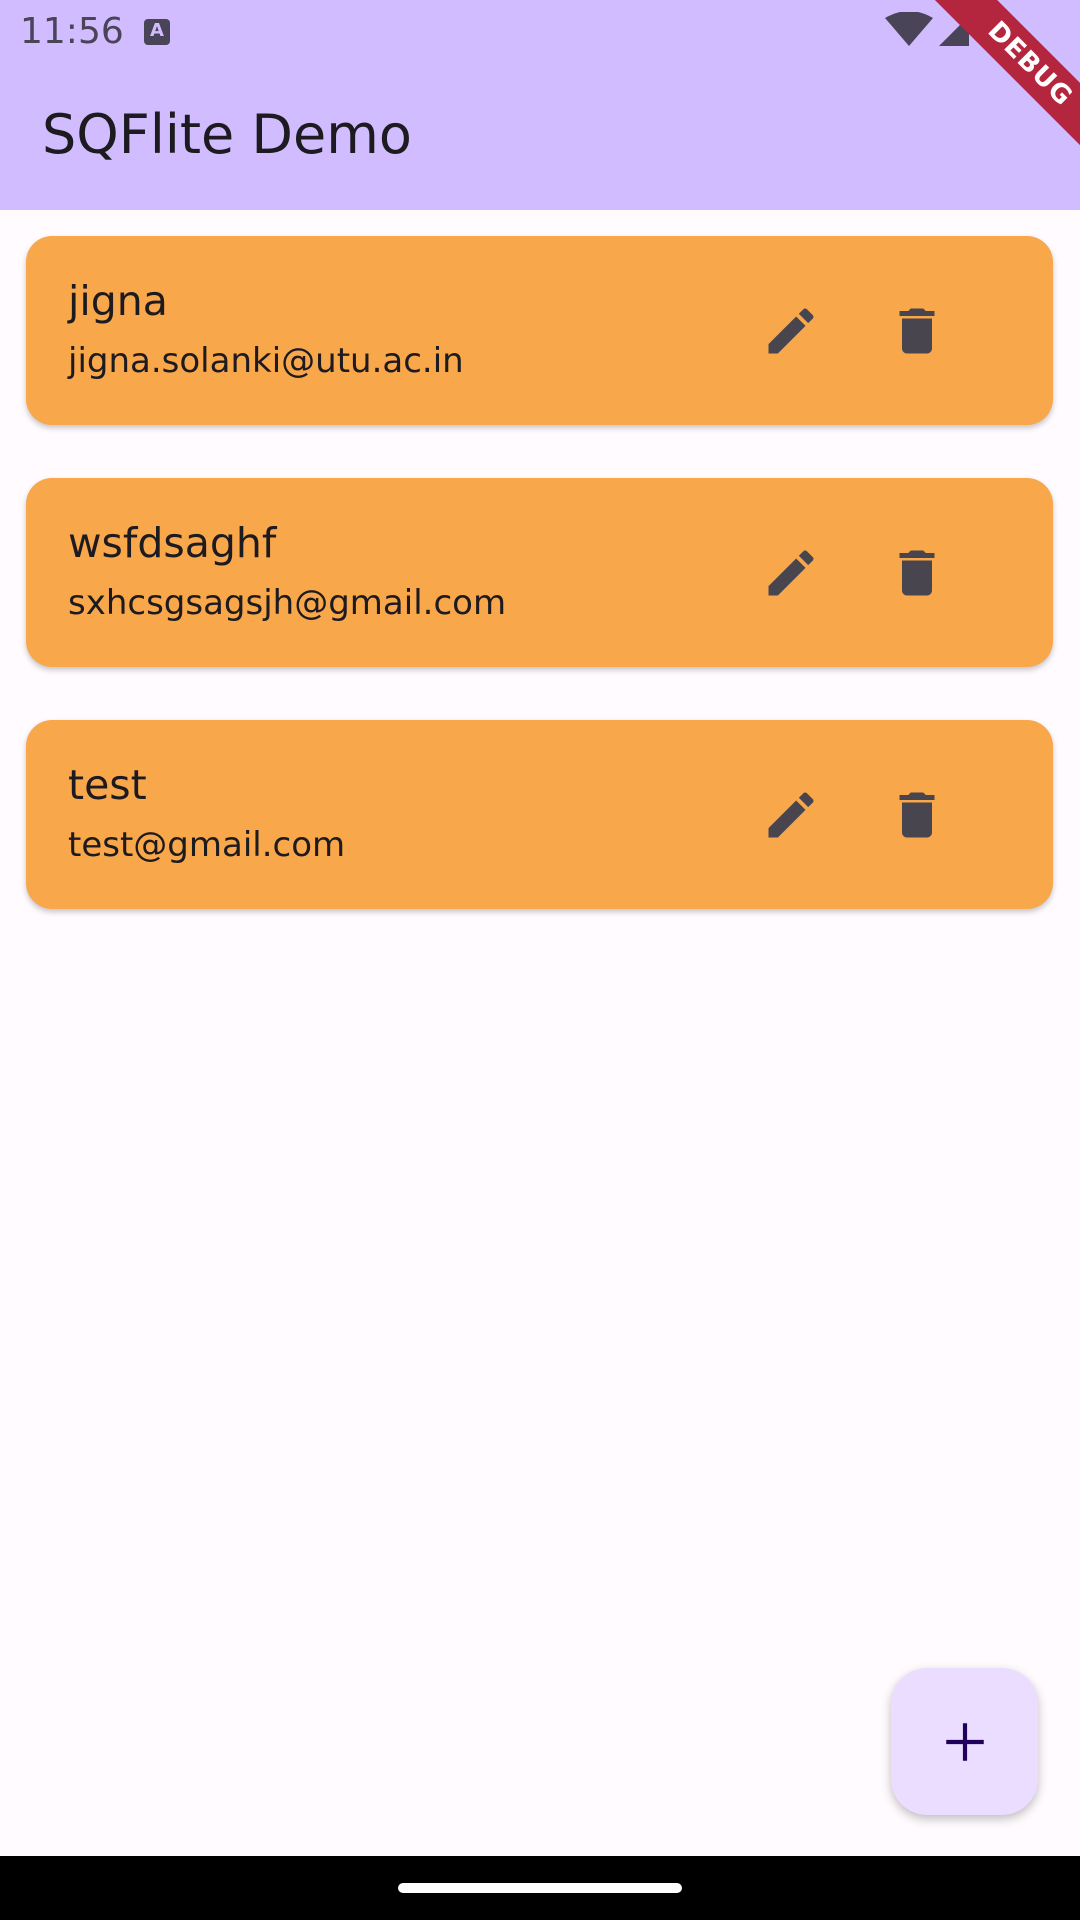  Describe the element at coordinates (287, 603) in the screenshot. I see `contact-email: sxhcsgsagsjh@gmail.com` at that location.